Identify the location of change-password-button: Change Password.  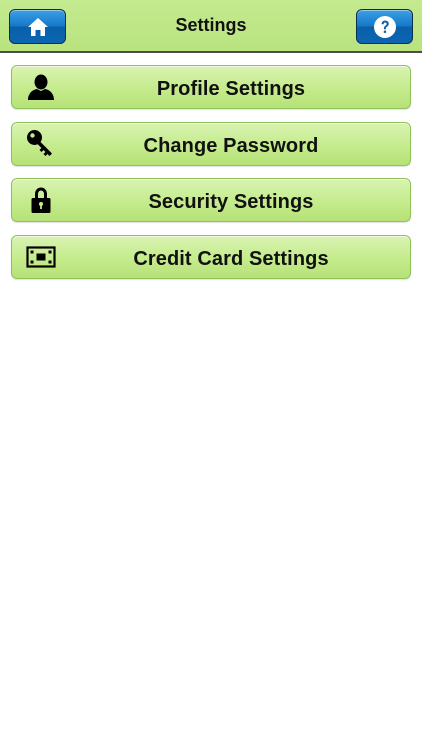
(211, 143).